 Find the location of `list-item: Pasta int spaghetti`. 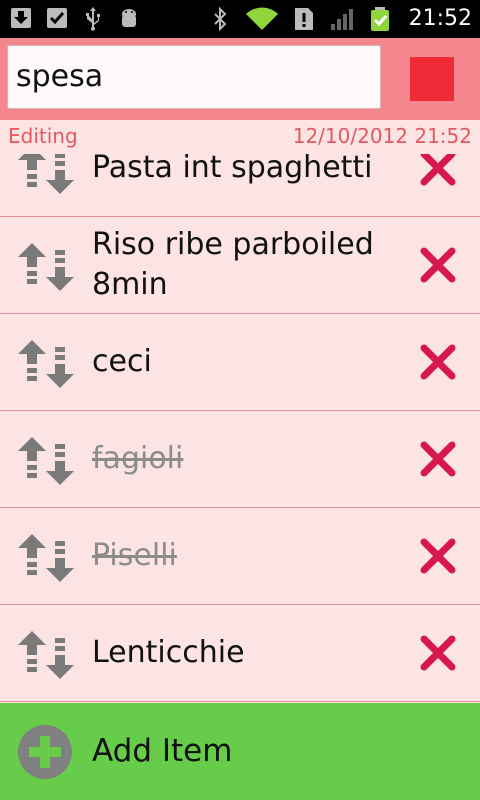

list-item: Pasta int spaghetti is located at coordinates (240, 185).